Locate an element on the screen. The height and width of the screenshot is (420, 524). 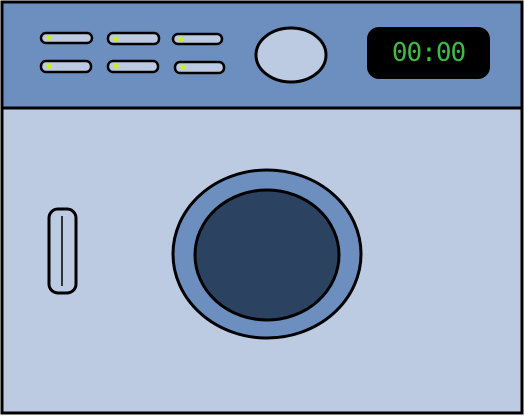
timer-display: 00:00 is located at coordinates (428, 53).